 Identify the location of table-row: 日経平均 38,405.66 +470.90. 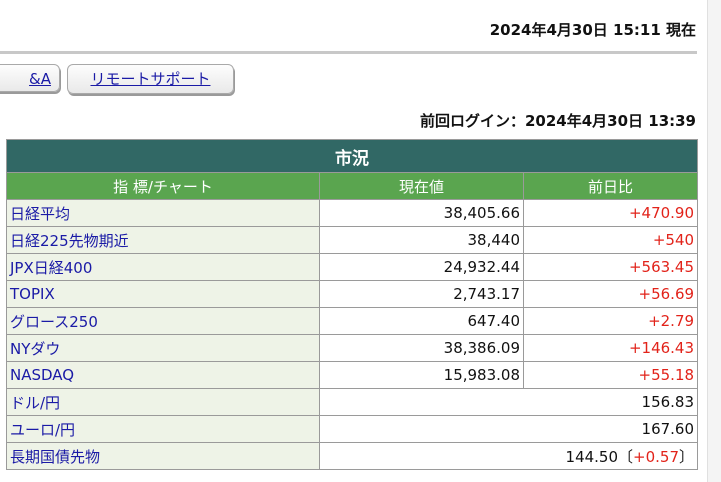
(352, 213).